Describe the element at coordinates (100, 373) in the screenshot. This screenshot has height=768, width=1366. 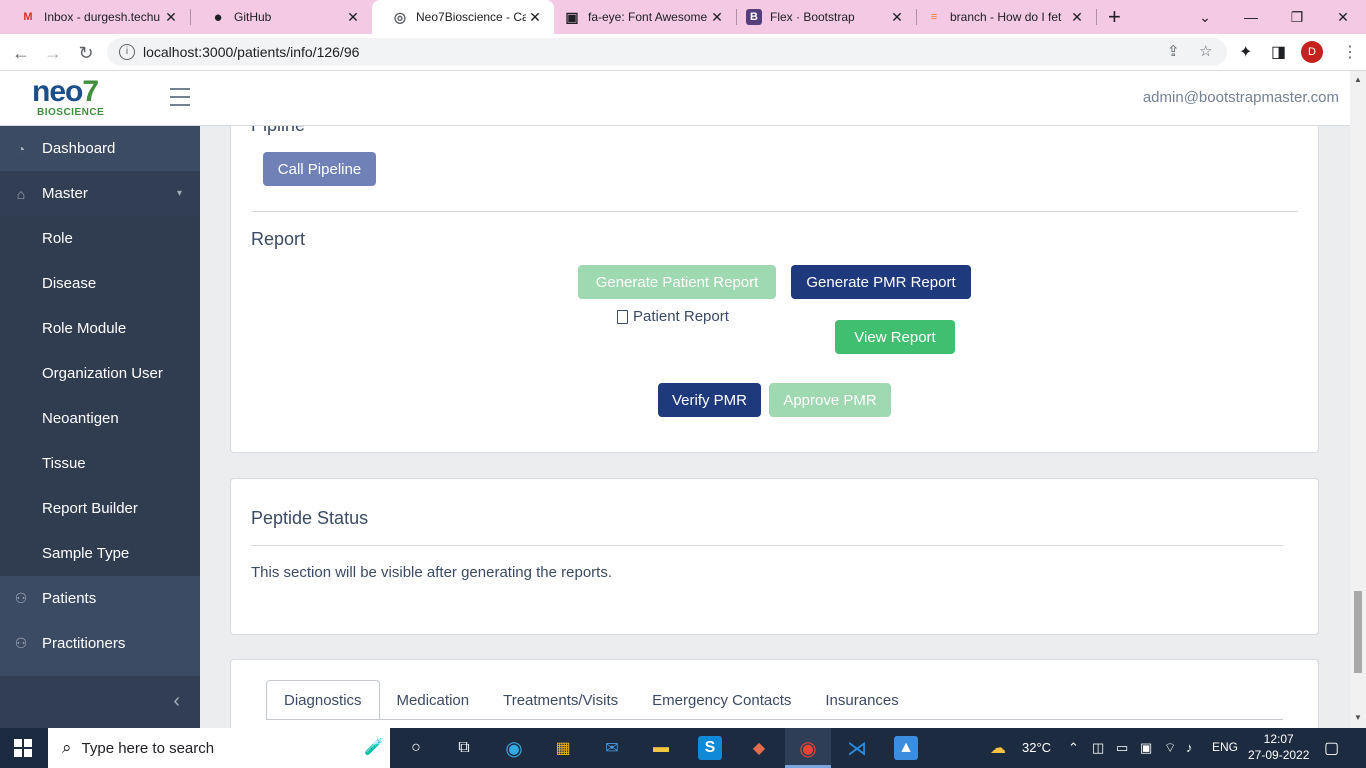
I see `sidebar-item-organization-user: Organization User` at that location.